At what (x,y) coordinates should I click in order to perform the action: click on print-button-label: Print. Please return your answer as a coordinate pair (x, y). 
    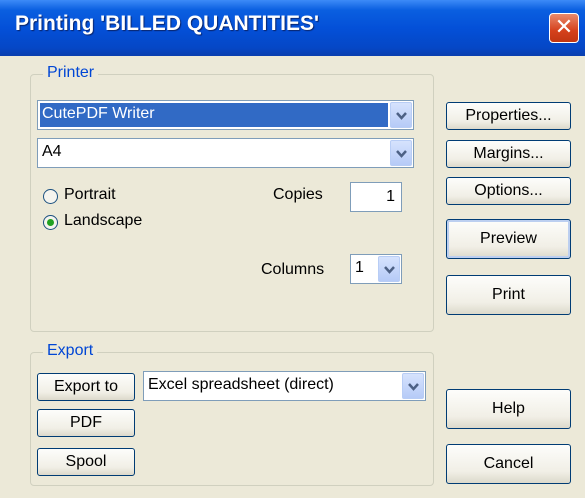
    Looking at the image, I should click on (508, 294).